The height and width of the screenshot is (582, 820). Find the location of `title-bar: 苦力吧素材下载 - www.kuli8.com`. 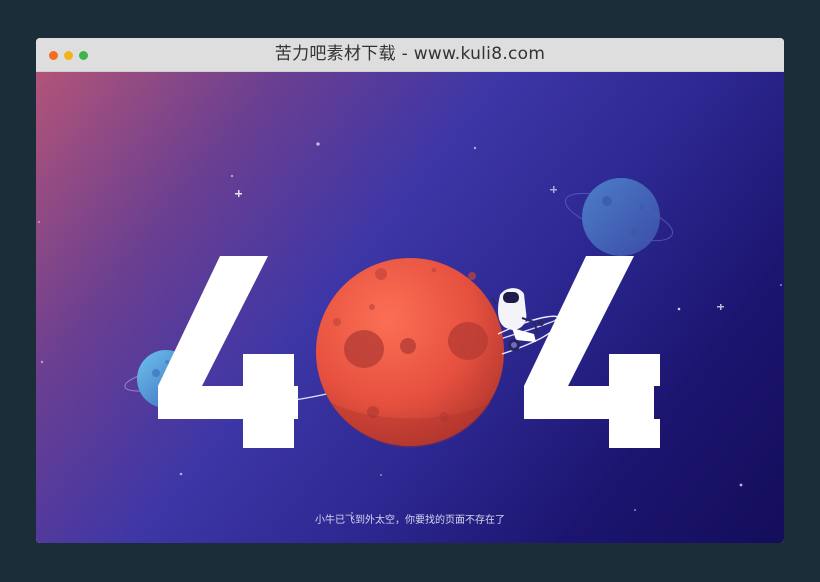

title-bar: 苦力吧素材下载 - www.kuli8.com is located at coordinates (410, 55).